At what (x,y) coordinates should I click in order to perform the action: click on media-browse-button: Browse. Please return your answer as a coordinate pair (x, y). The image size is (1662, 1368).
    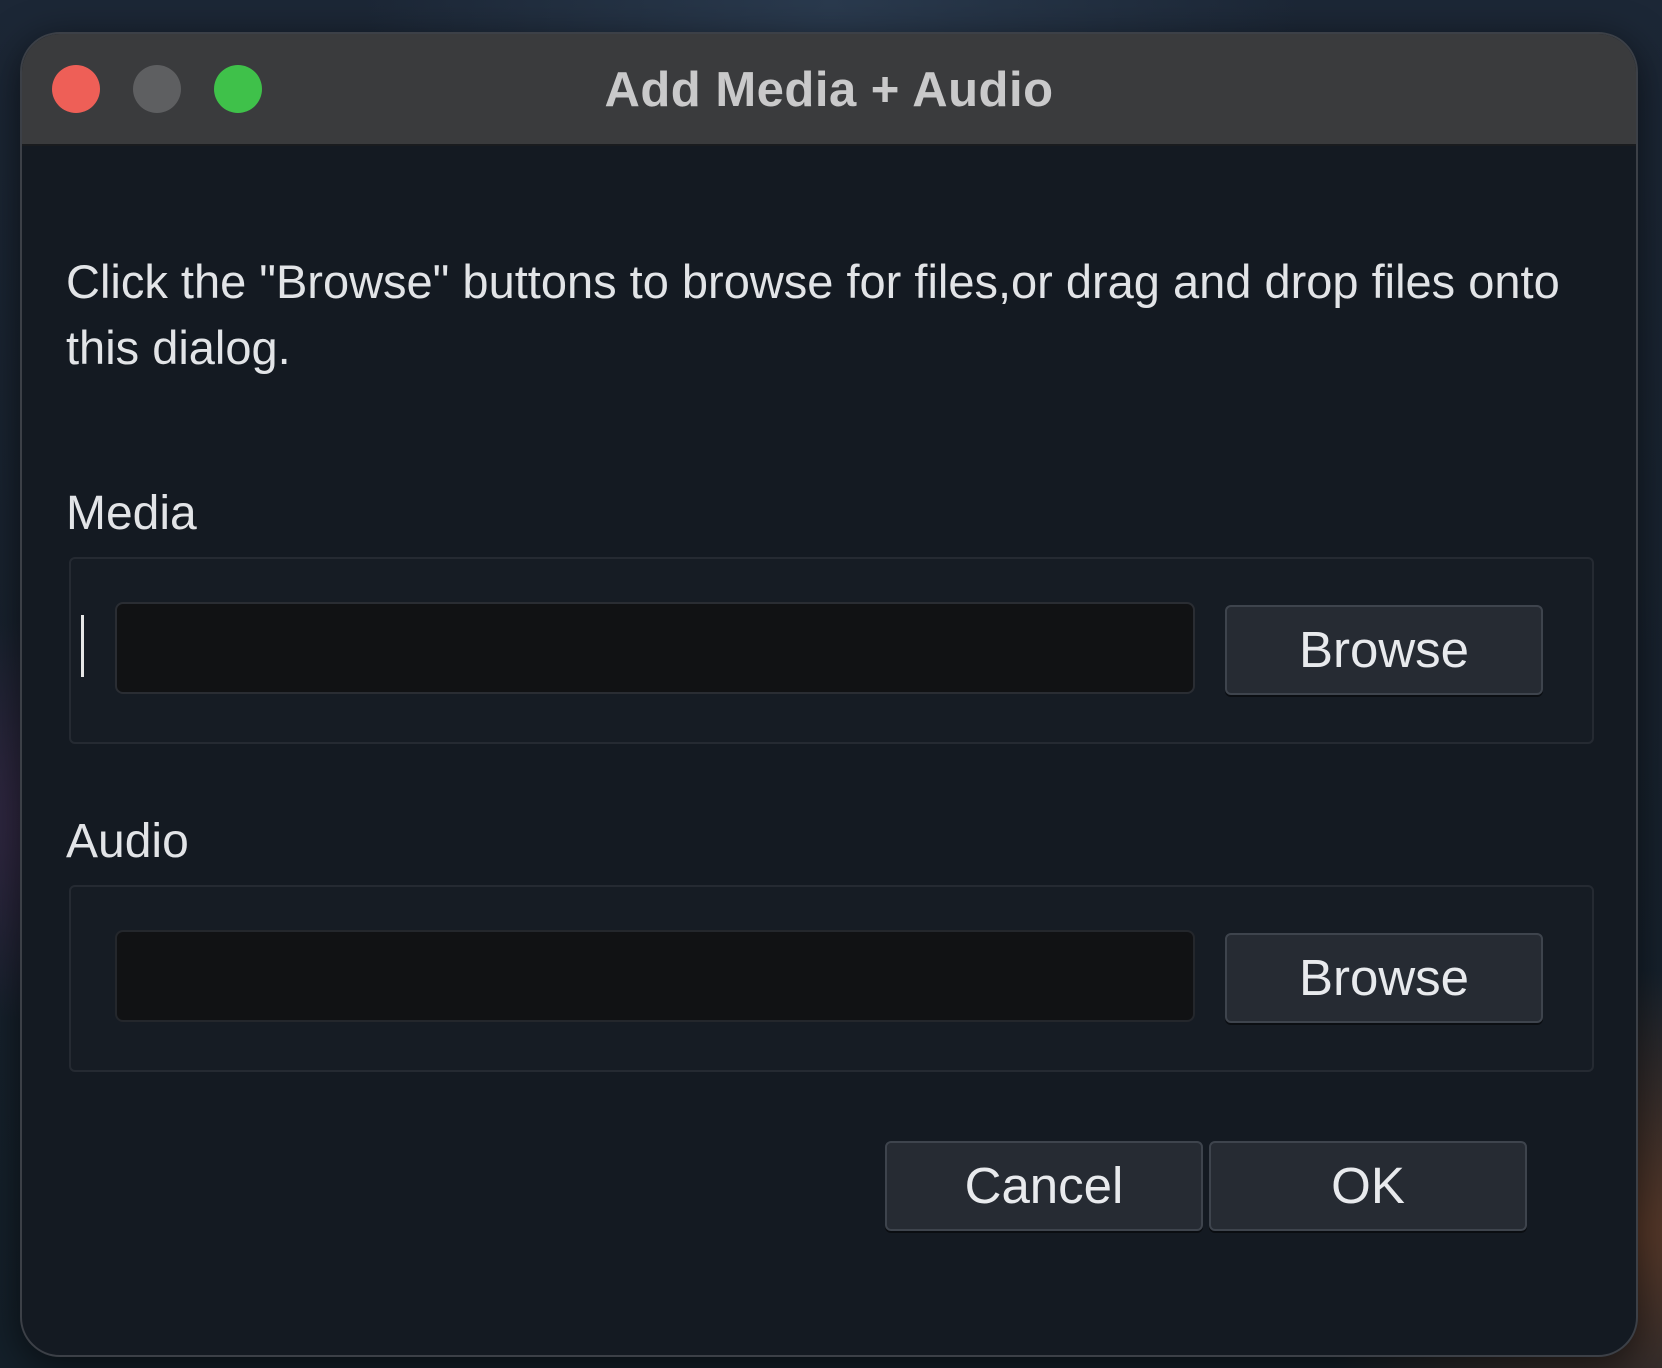
    Looking at the image, I should click on (1384, 650).